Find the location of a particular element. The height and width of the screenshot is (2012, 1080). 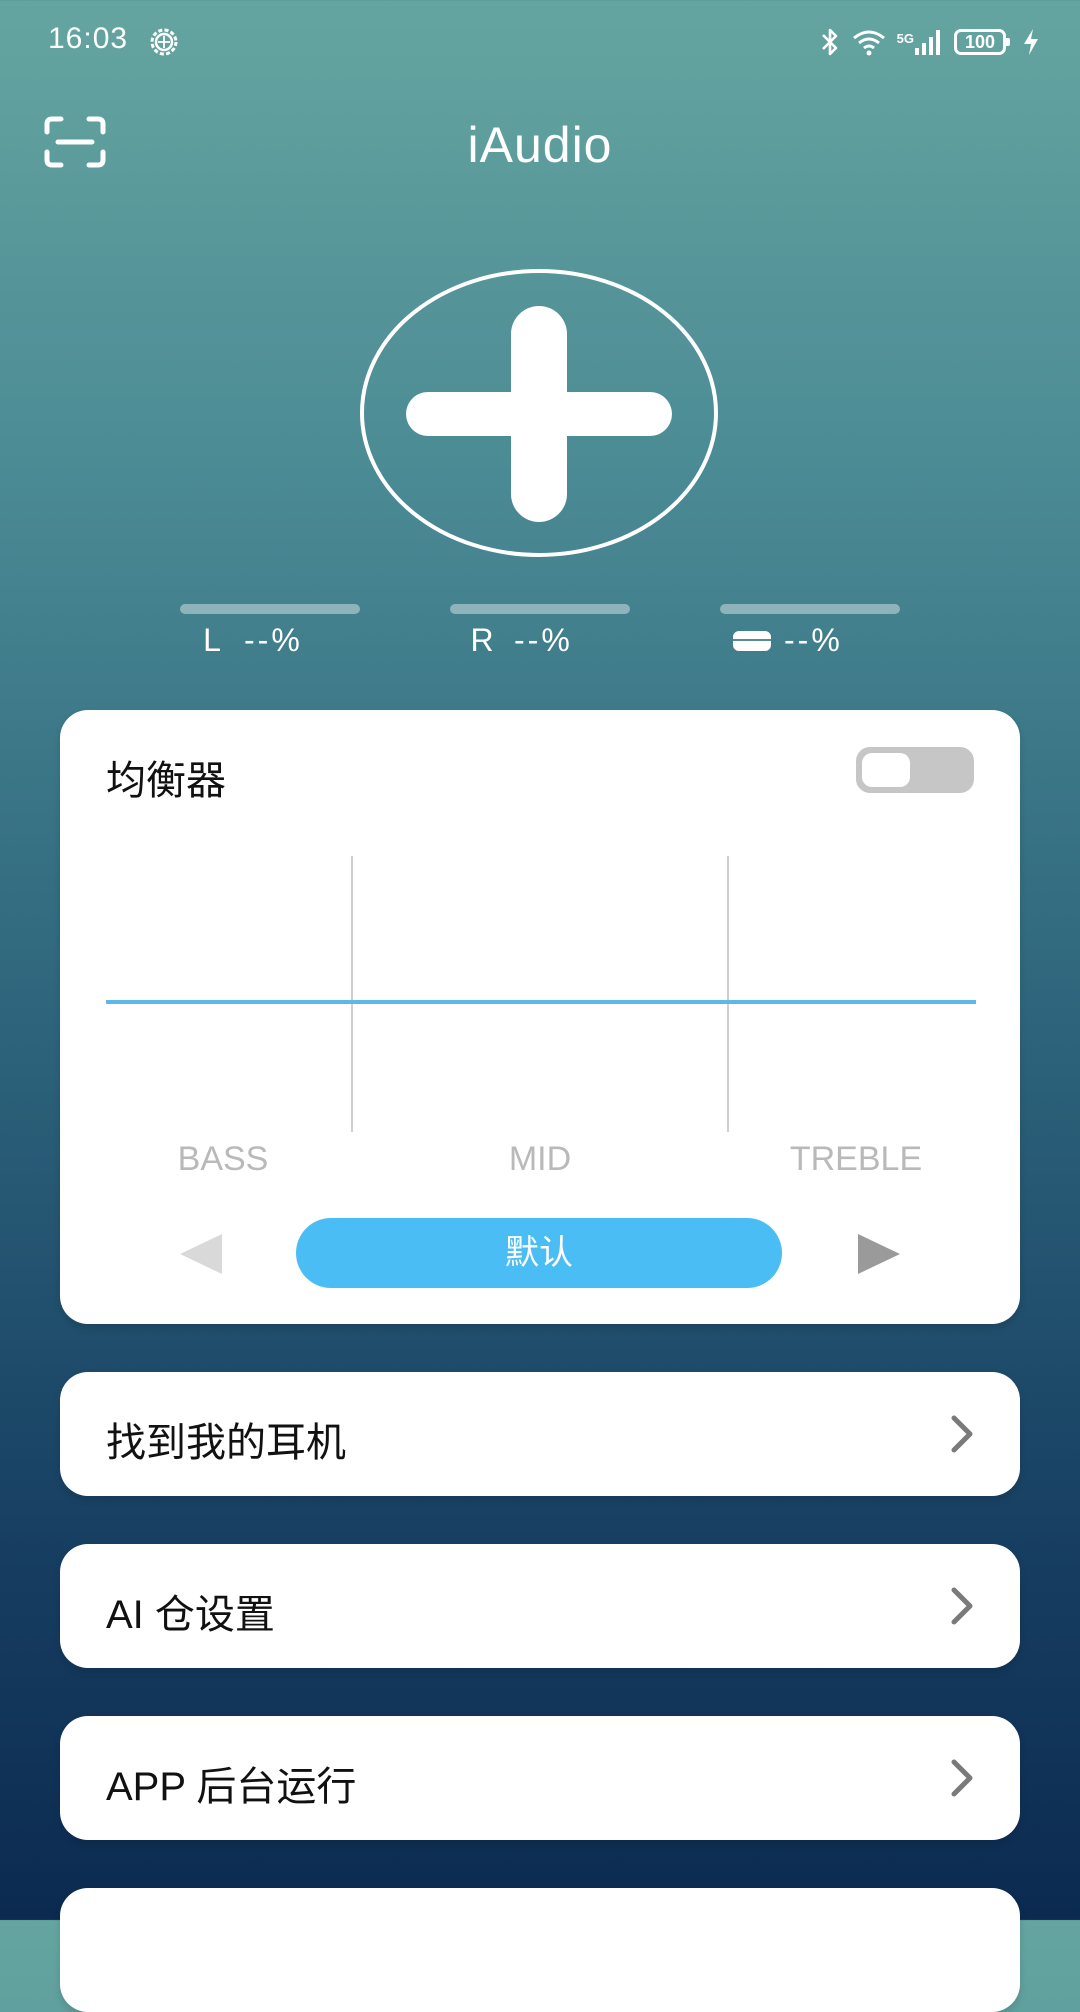

status-bar: 16:03 5G 100 is located at coordinates (540, 42).